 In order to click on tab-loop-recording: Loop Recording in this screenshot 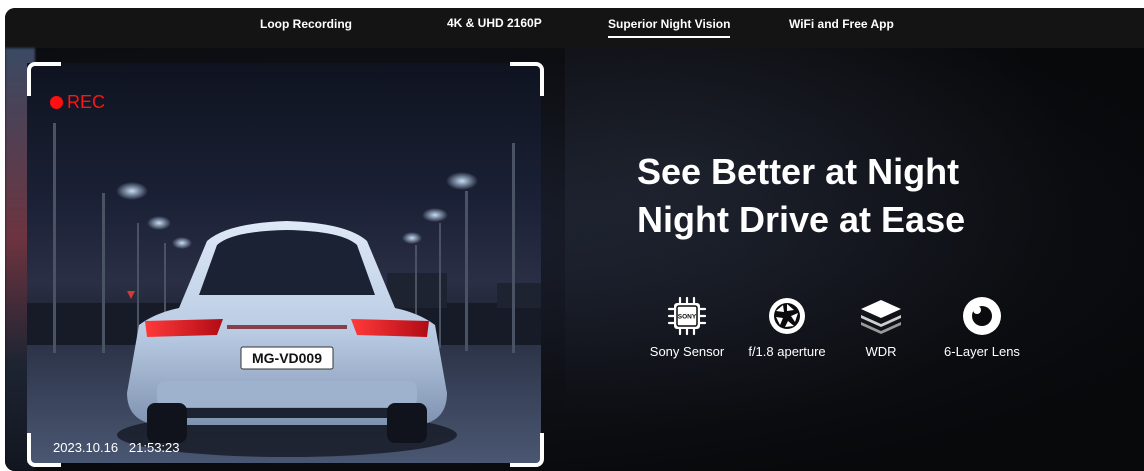, I will do `click(306, 26)`.